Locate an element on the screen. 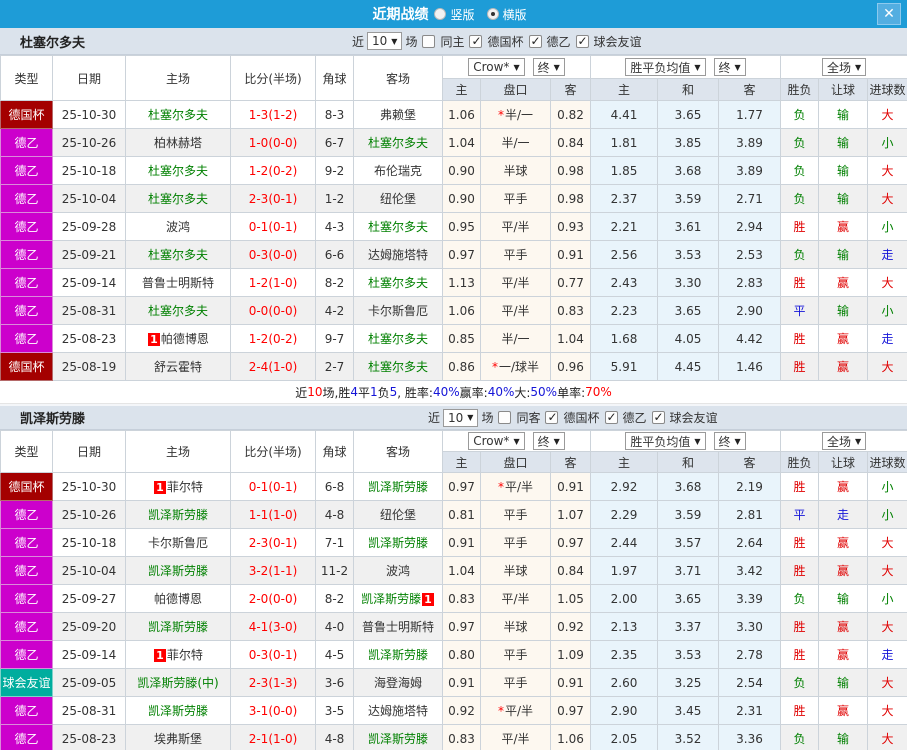 Image resolution: width=907 pixels, height=750 pixels. same-away-label: 同客 is located at coordinates (528, 417).